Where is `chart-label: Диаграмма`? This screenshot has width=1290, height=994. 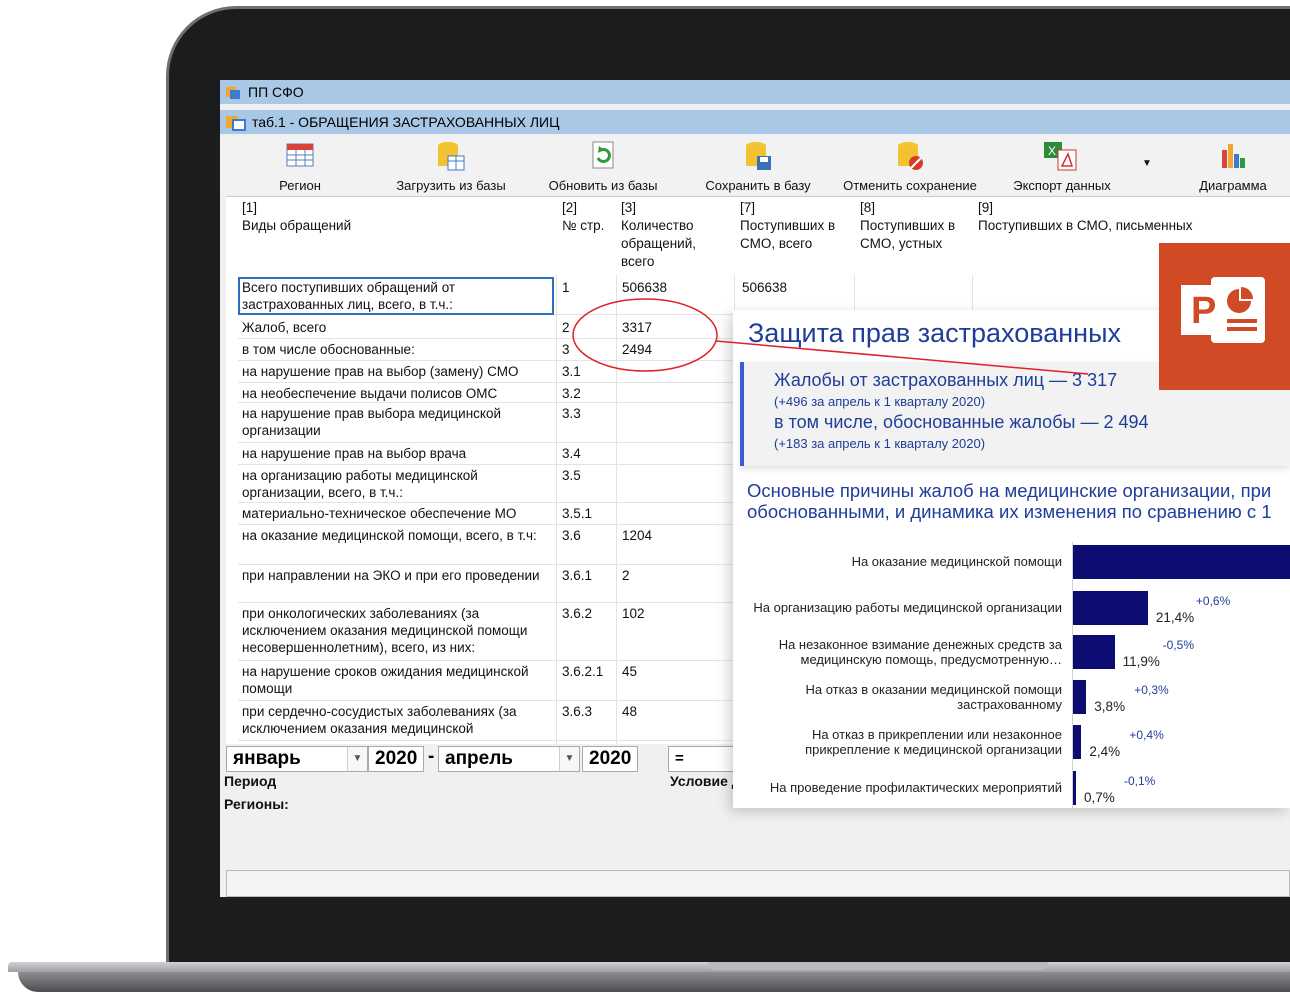 chart-label: Диаграмма is located at coordinates (1233, 185).